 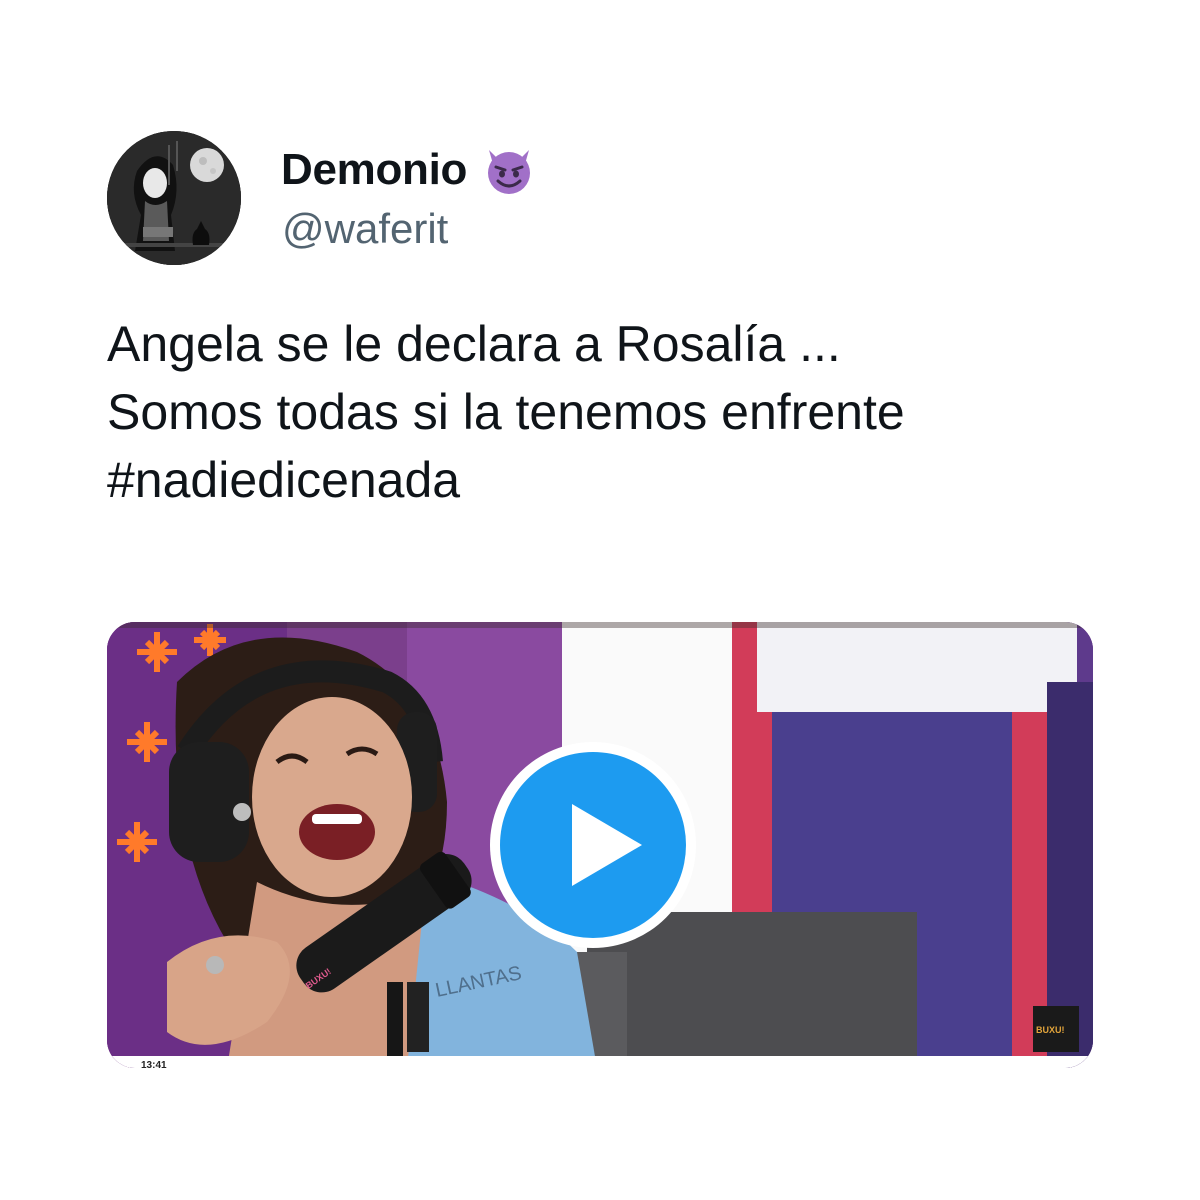 I want to click on avatar, so click(x=174, y=198).